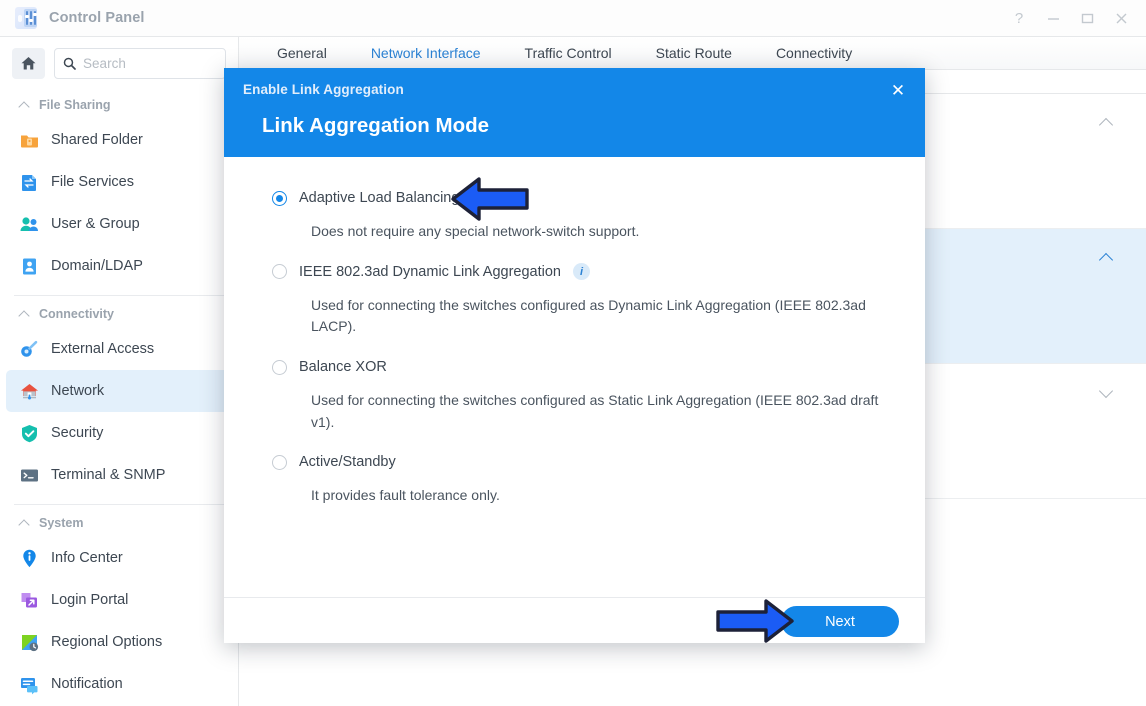 The image size is (1146, 706). I want to click on sidebar-item-label: Domain/LDAP, so click(97, 266).